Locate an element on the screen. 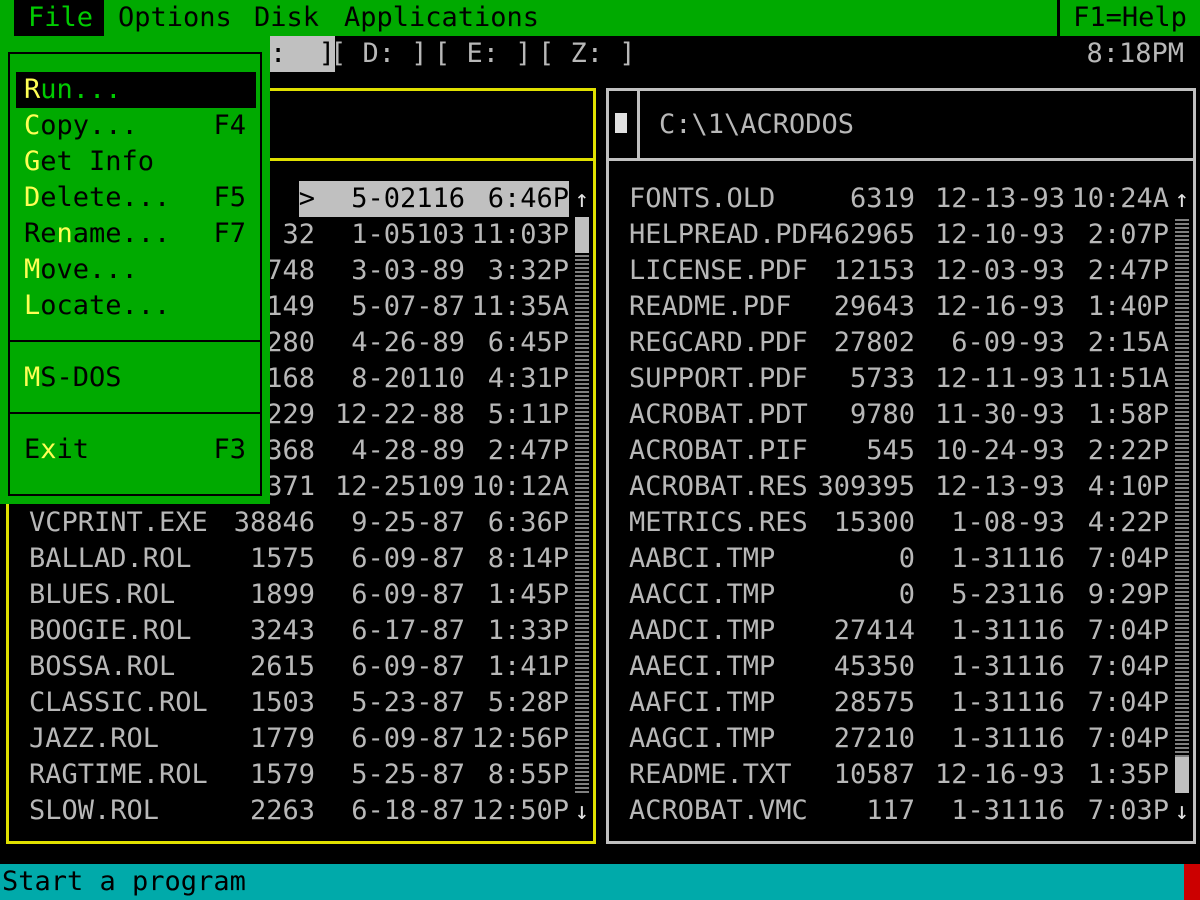 This screenshot has width=1200, height=900. menu-item-get-info: Get Info is located at coordinates (142, 162).